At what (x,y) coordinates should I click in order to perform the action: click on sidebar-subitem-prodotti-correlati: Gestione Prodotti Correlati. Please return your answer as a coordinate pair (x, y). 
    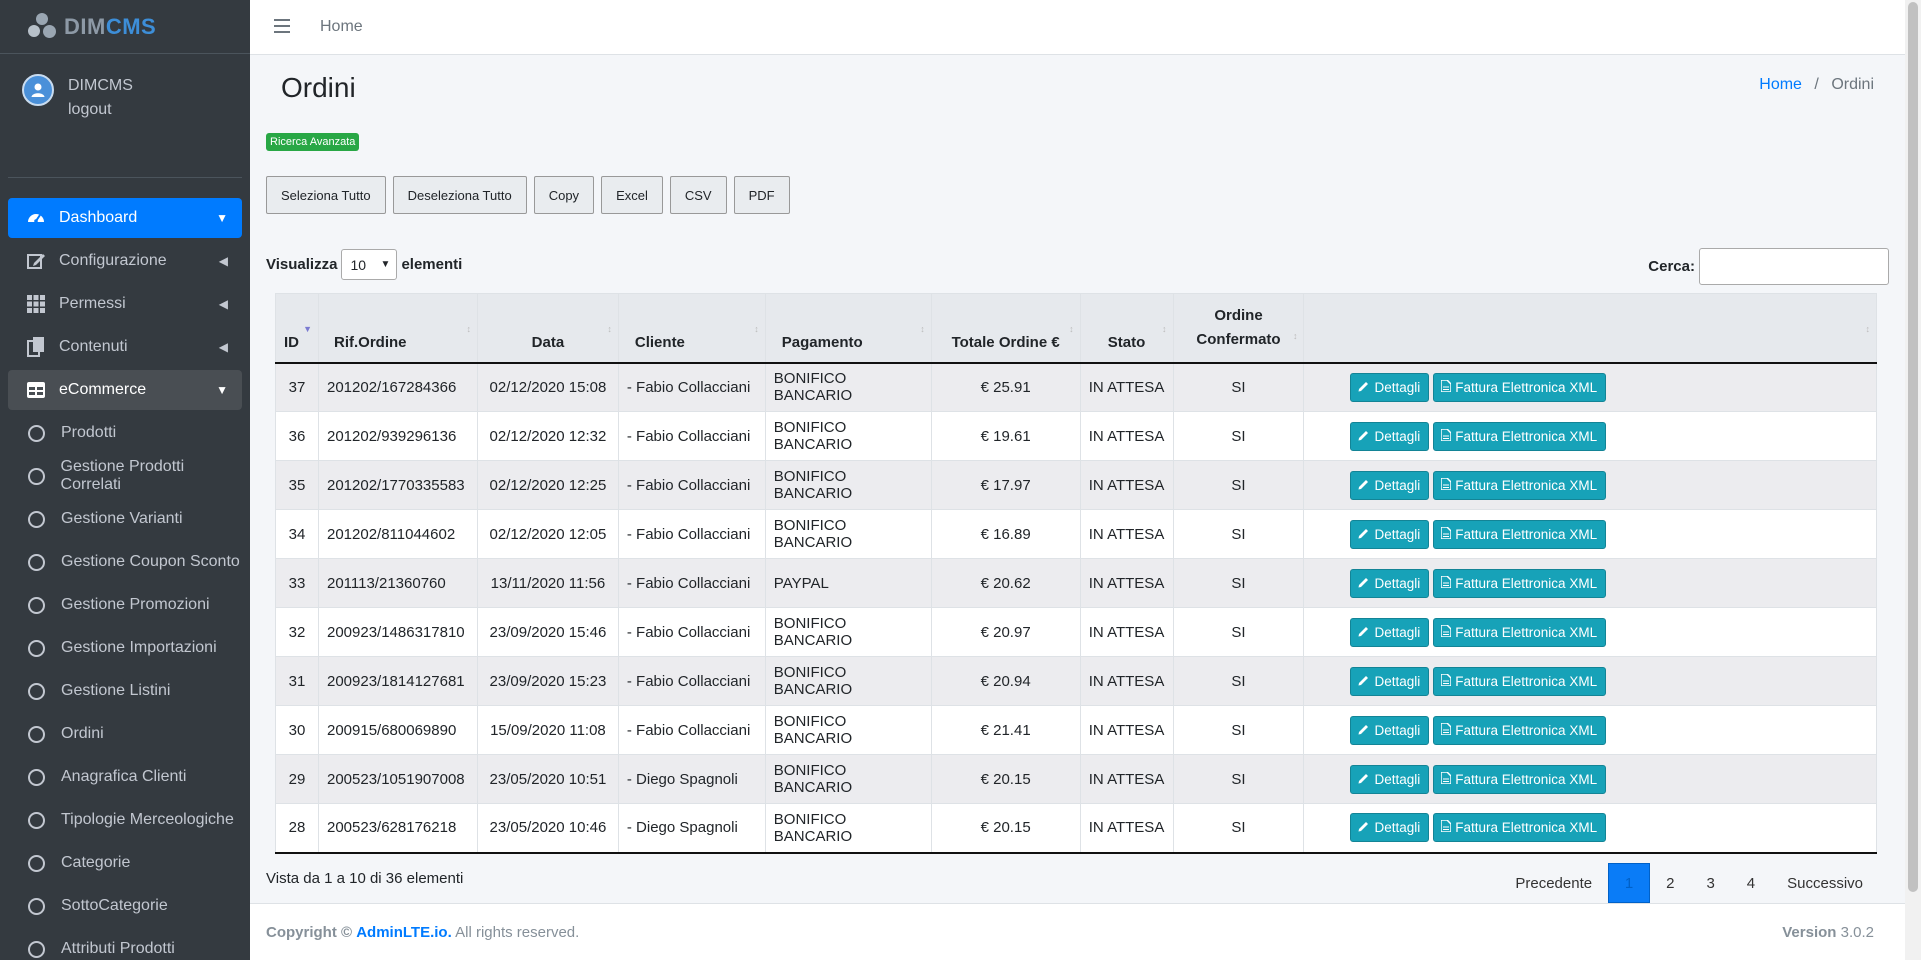
    Looking at the image, I should click on (125, 476).